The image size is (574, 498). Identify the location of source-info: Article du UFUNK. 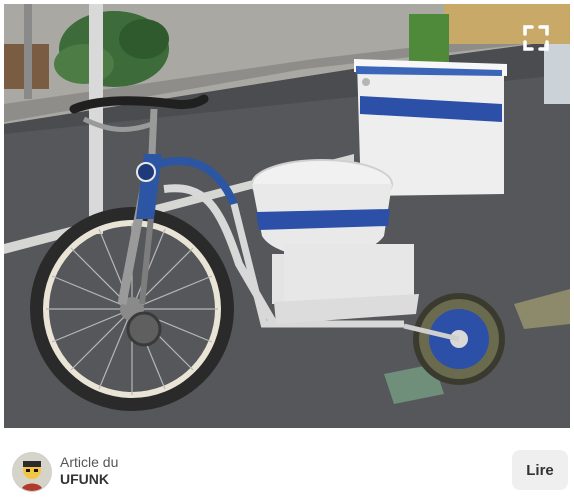
(89, 471).